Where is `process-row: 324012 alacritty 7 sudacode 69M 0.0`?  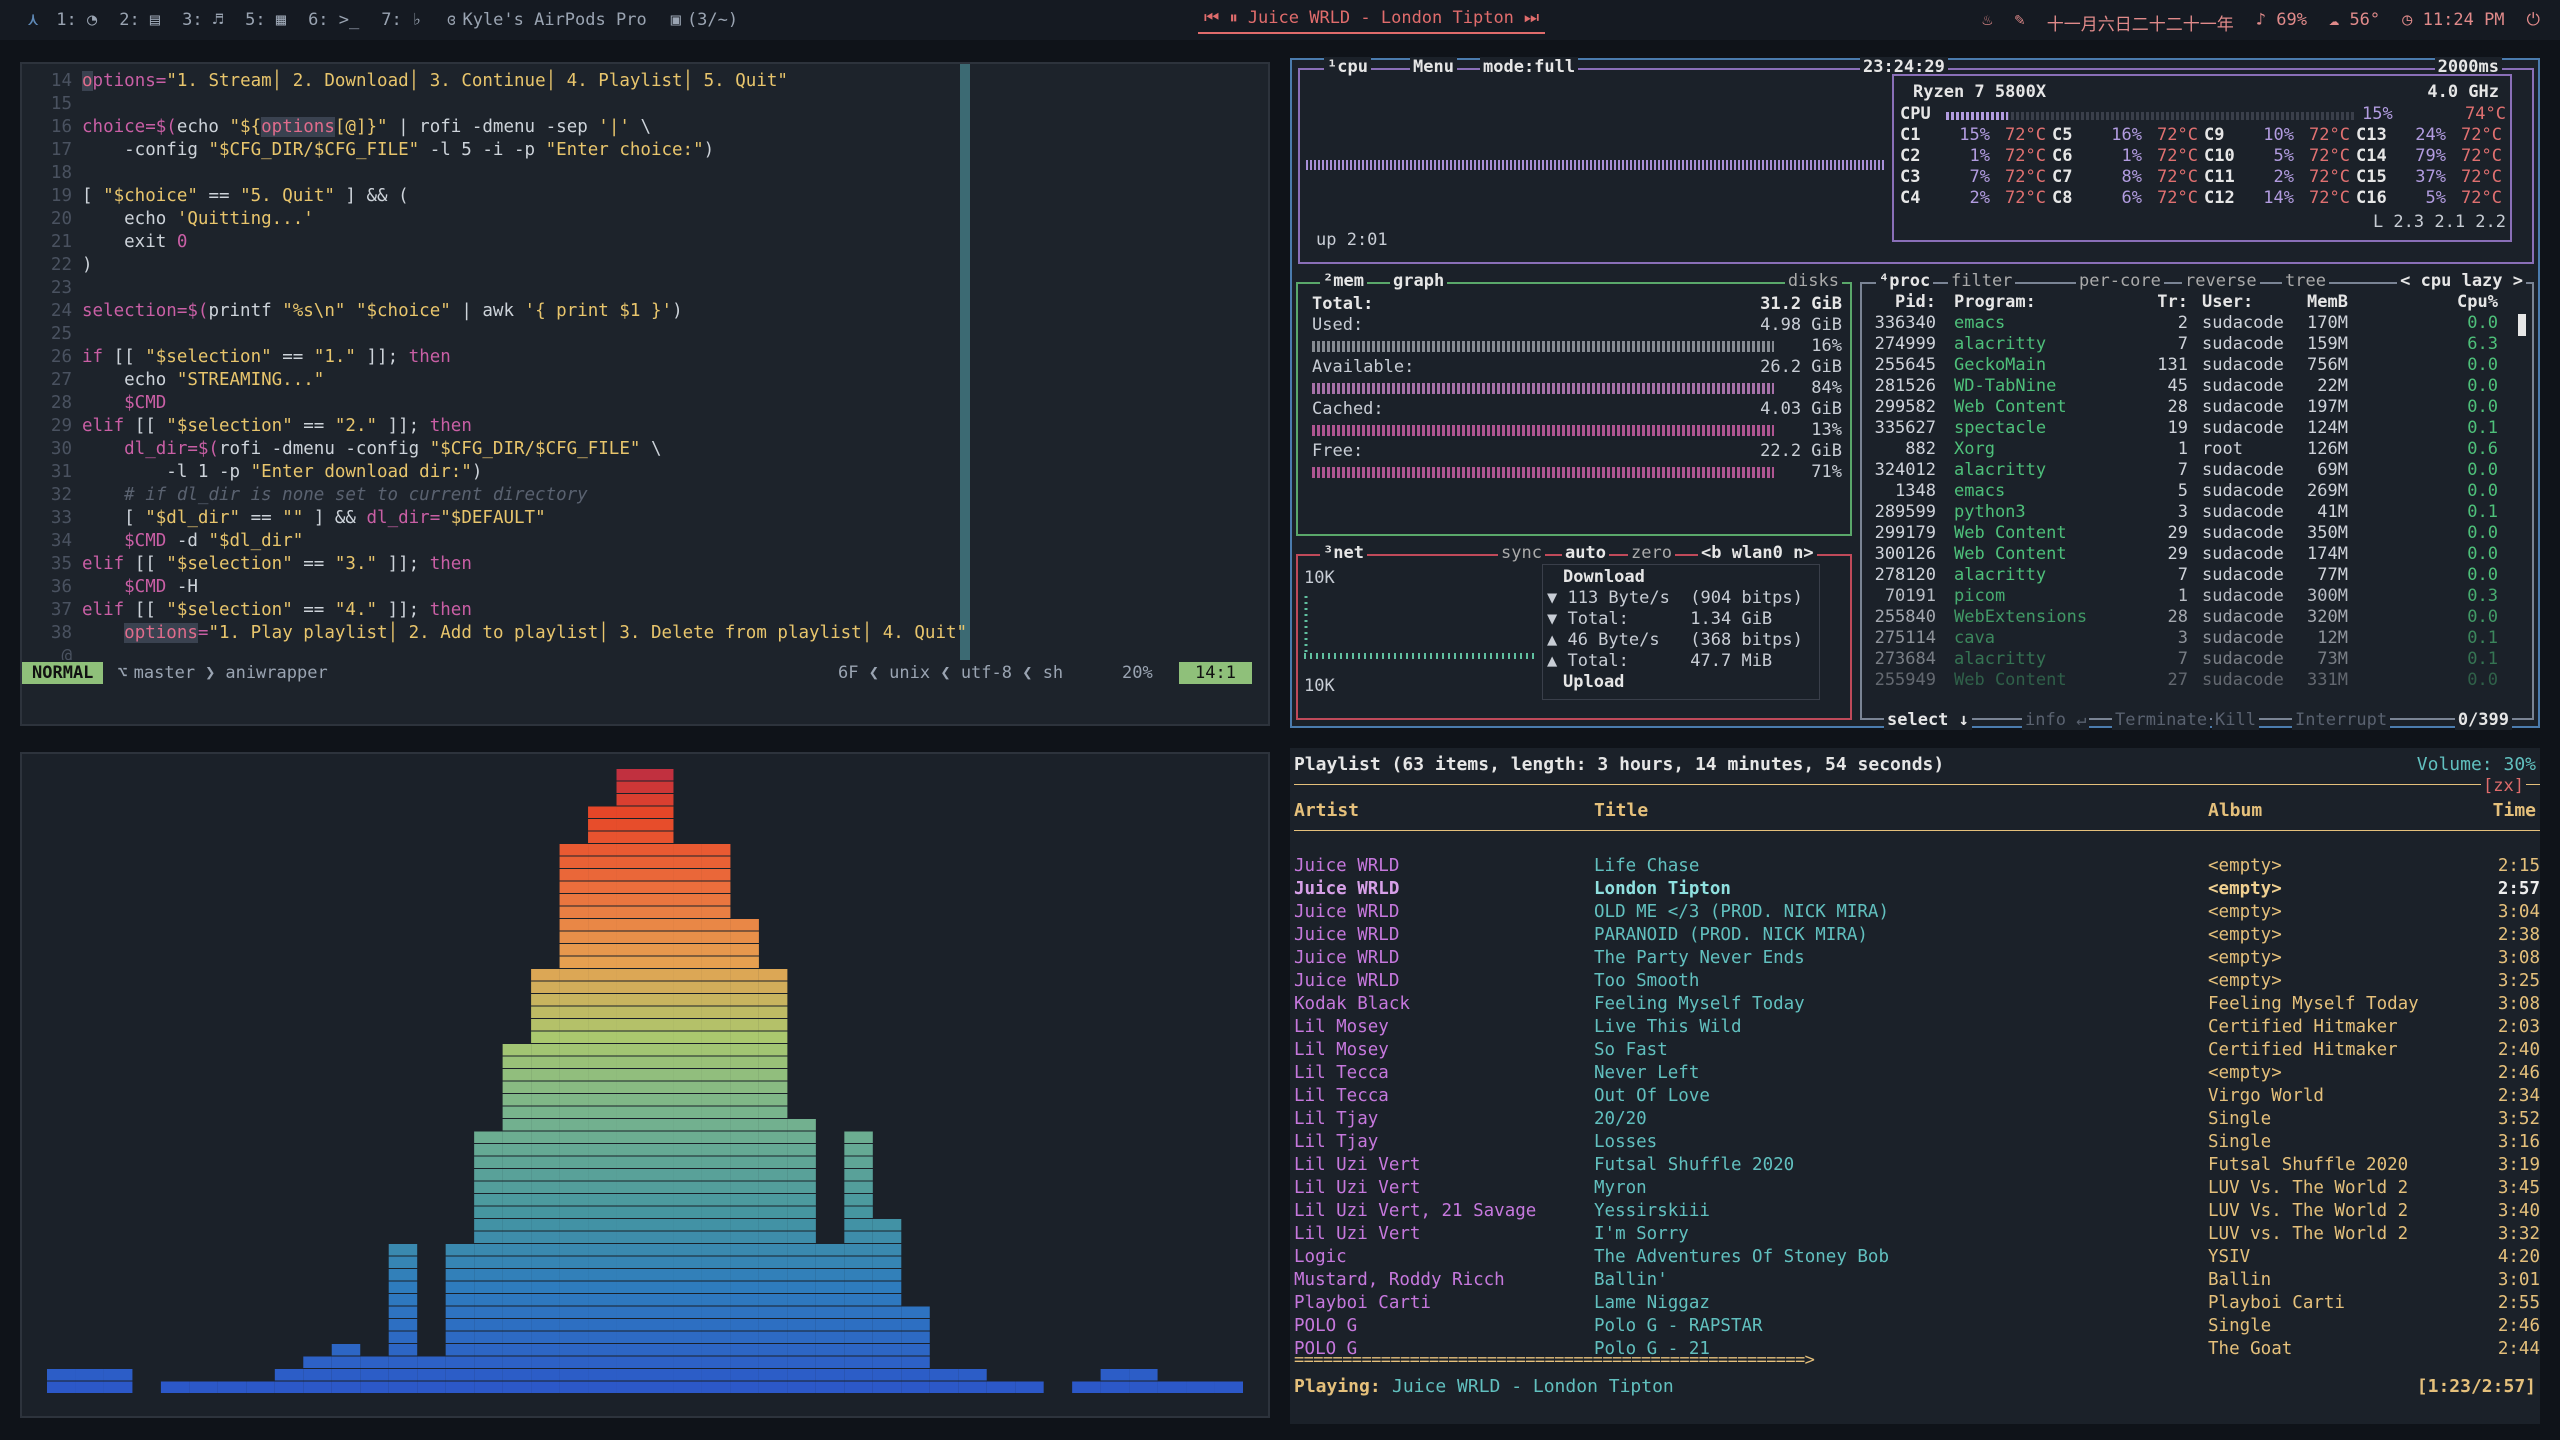
process-row: 324012 alacritty 7 sudacode 69M 0.0 is located at coordinates (2192, 470).